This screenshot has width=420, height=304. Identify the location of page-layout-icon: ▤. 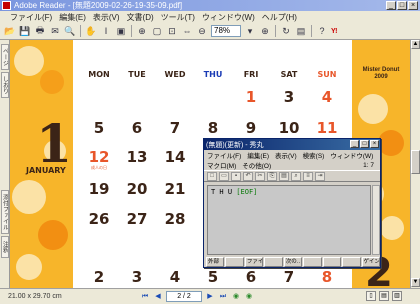
(301, 31).